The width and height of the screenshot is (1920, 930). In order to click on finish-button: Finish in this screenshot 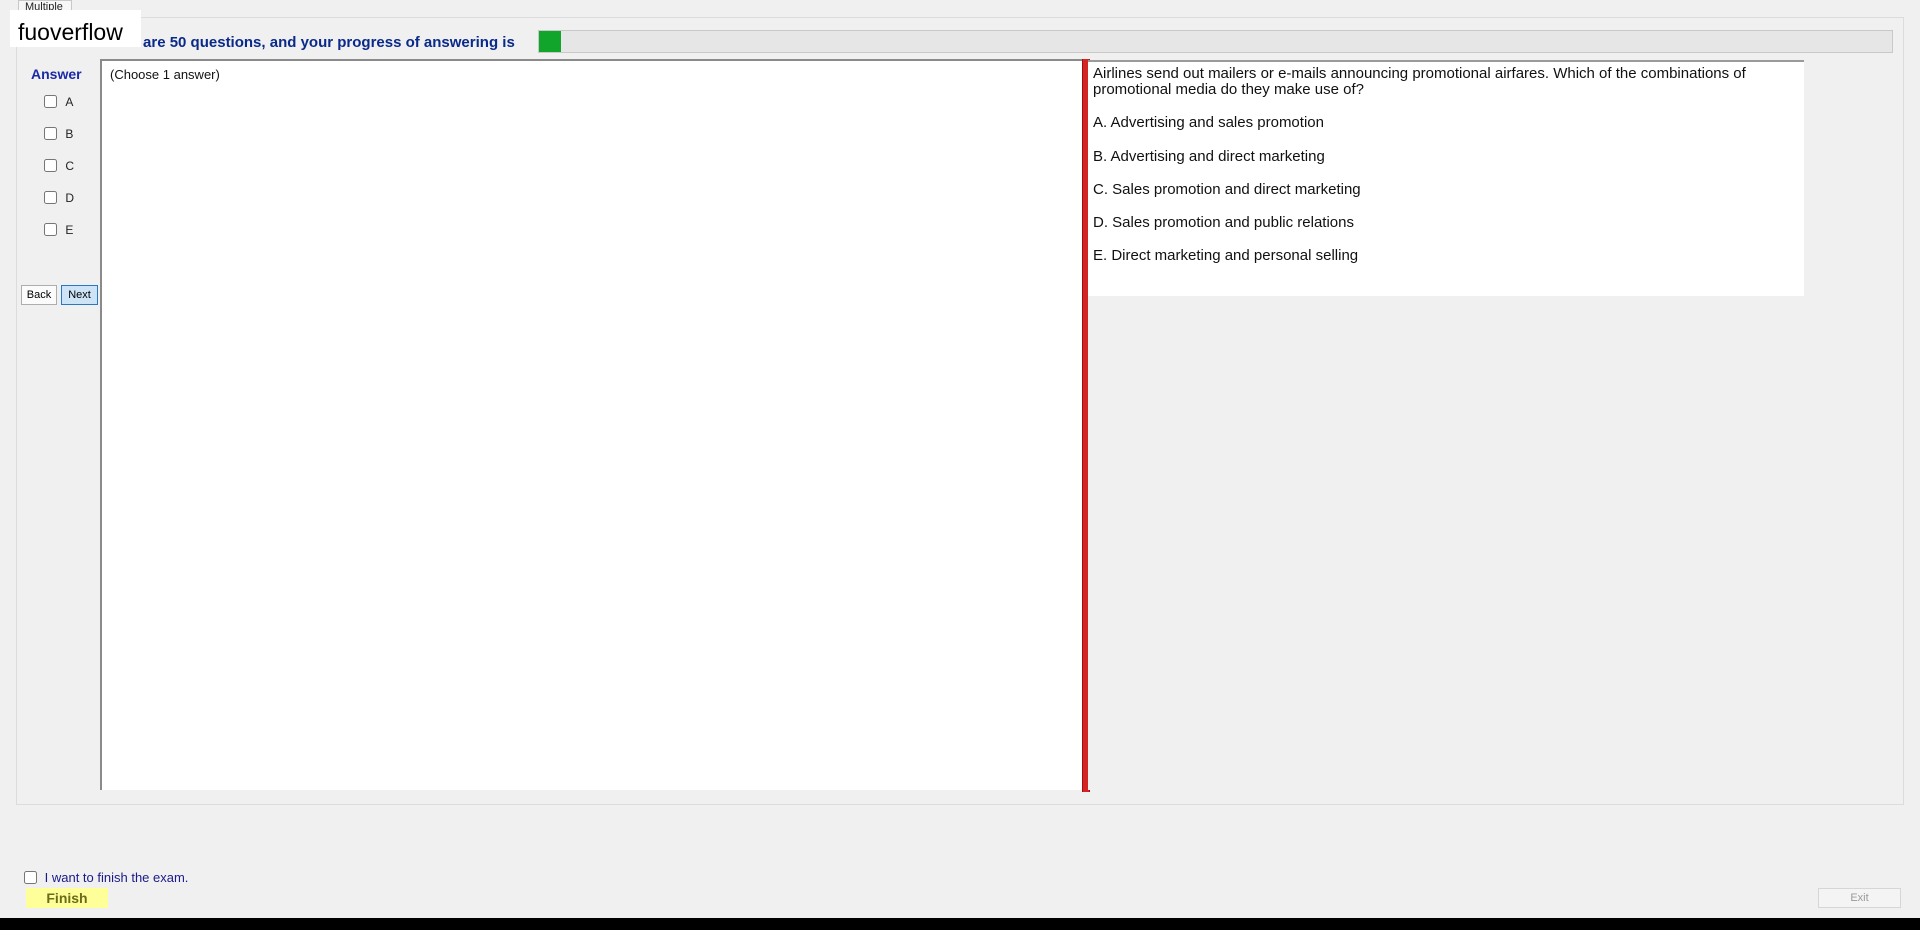, I will do `click(67, 898)`.